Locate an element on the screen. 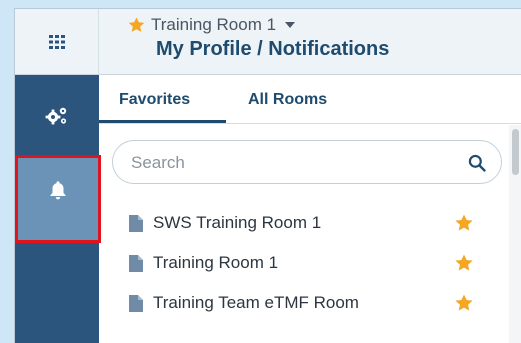  search-icon is located at coordinates (477, 163).